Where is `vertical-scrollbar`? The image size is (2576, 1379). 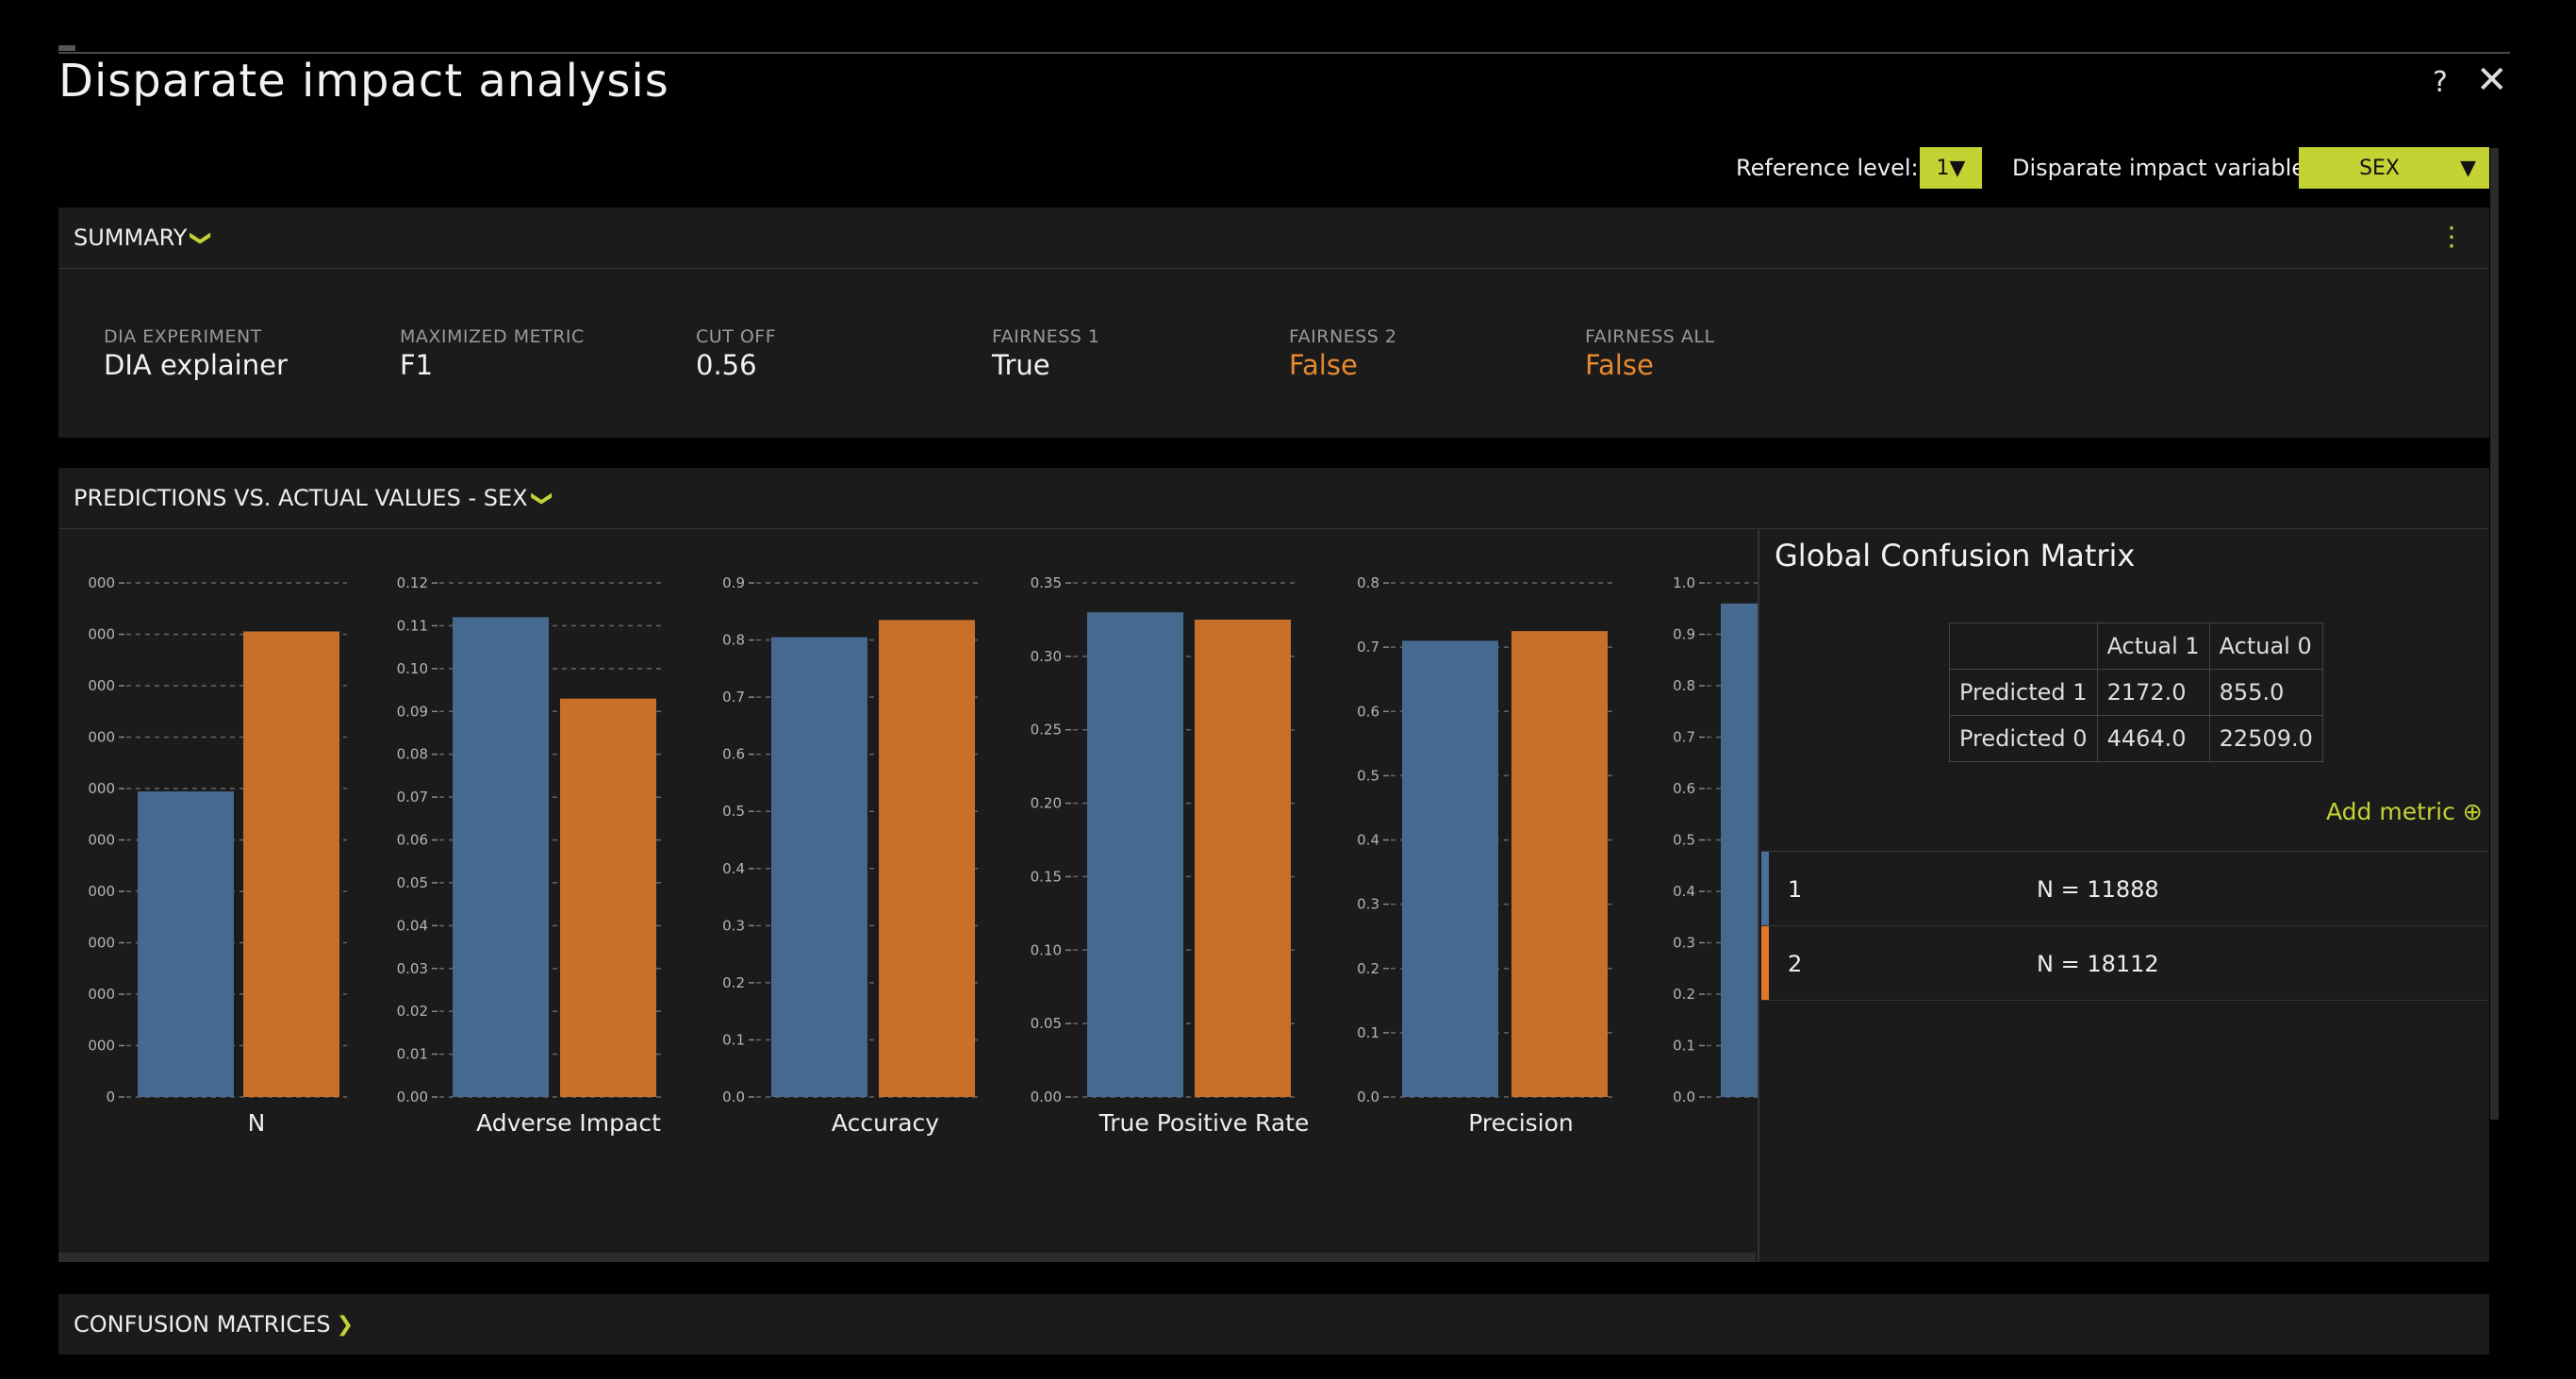
vertical-scrollbar is located at coordinates (2494, 634).